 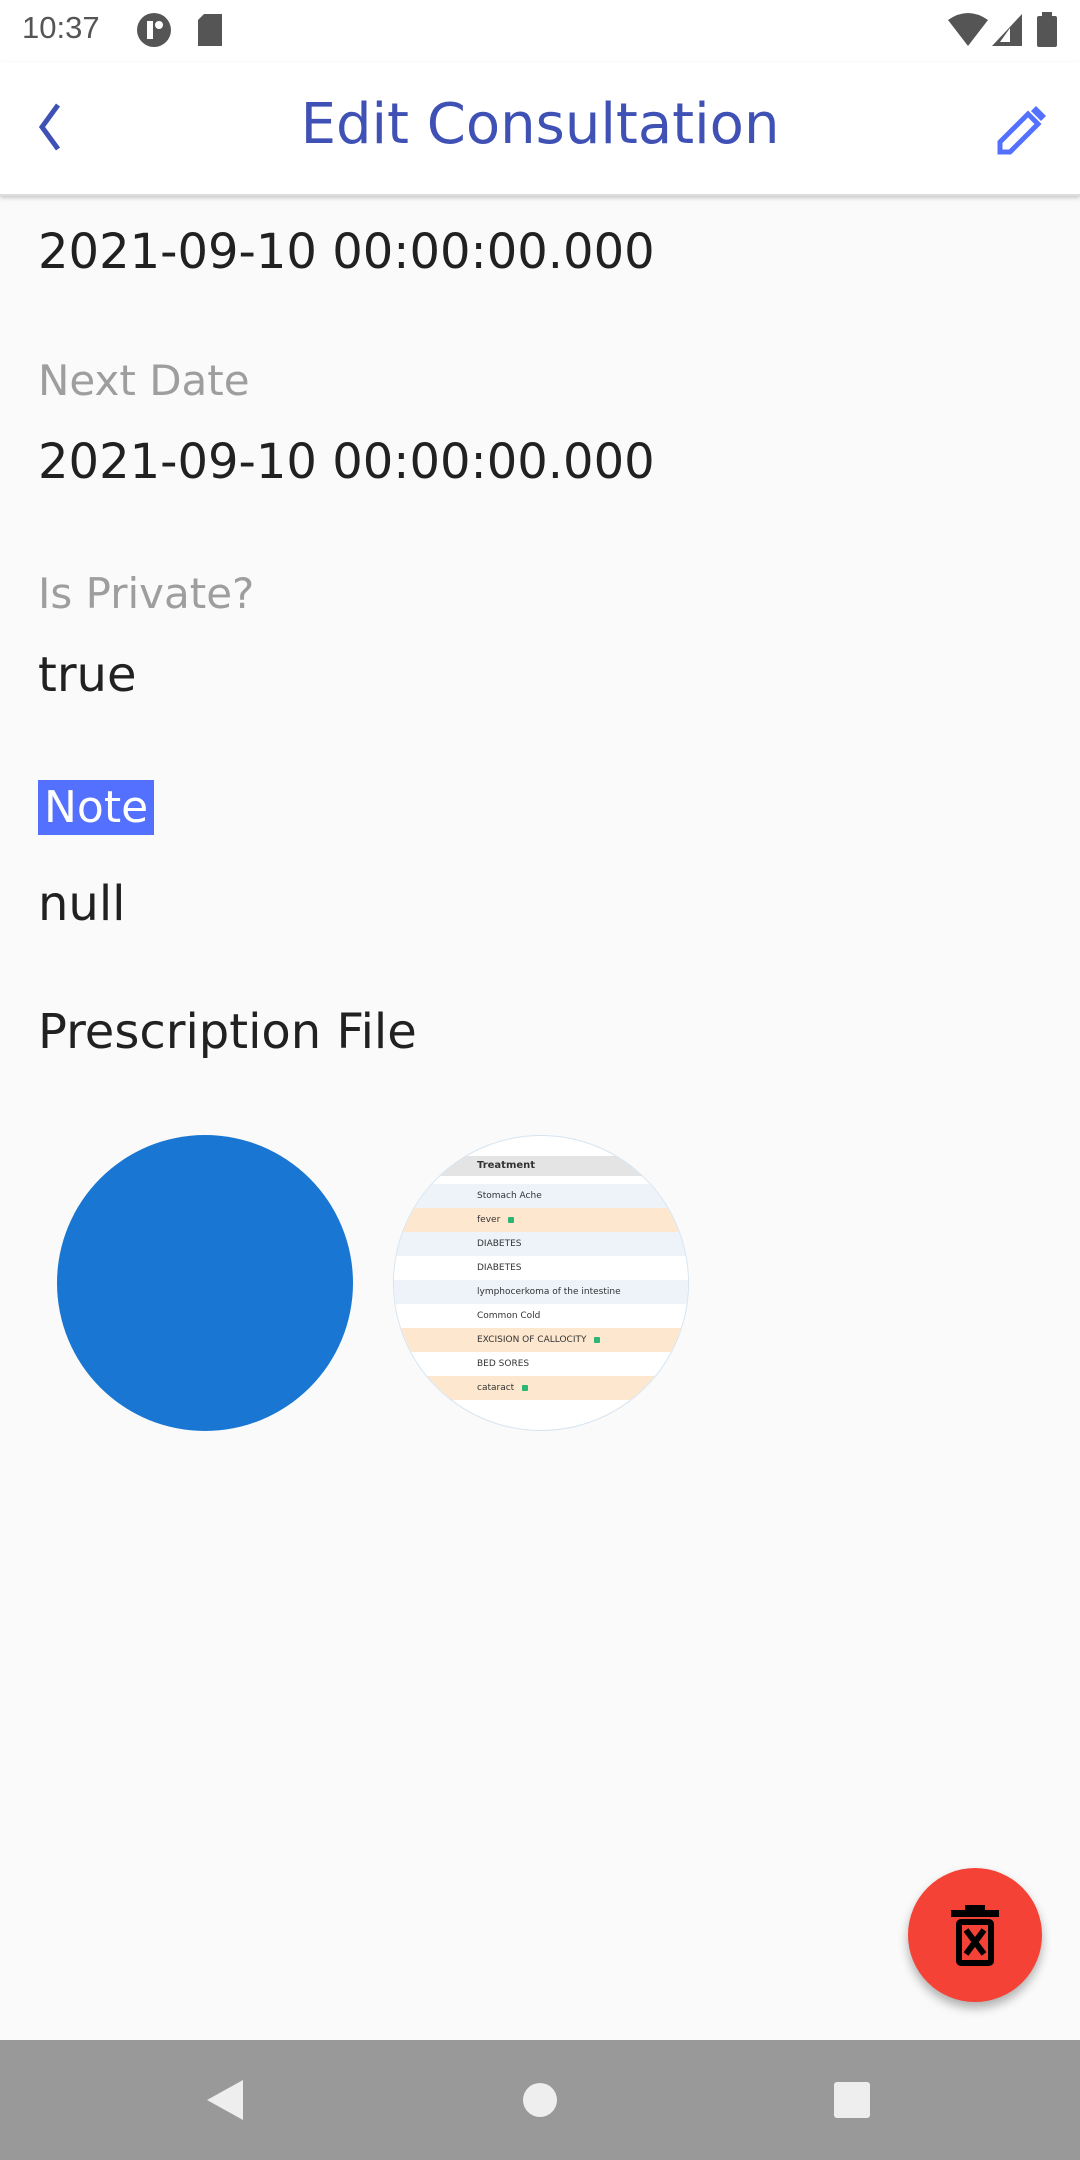 I want to click on signal-icon, so click(x=1007, y=30).